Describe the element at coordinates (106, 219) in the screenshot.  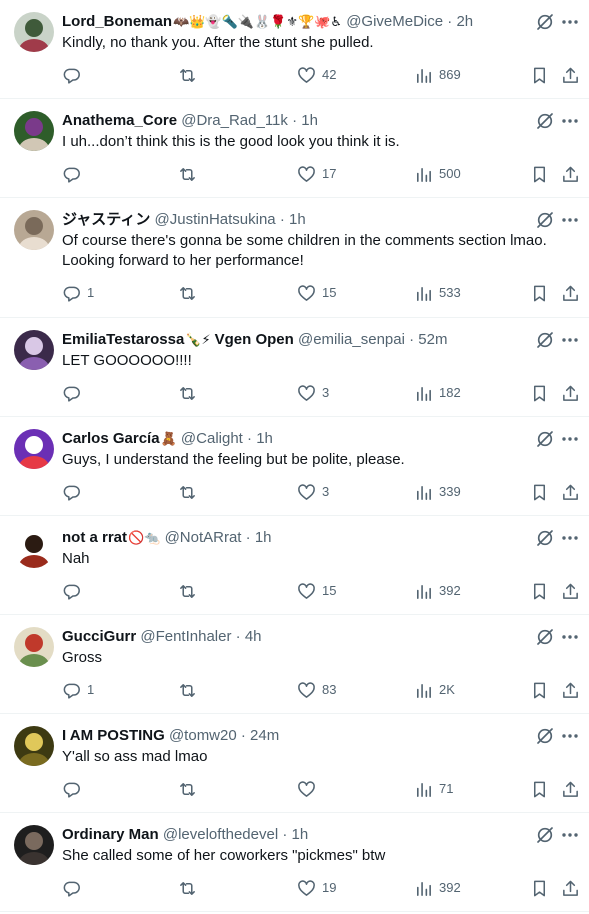
I see `display-name: ジャスティン` at that location.